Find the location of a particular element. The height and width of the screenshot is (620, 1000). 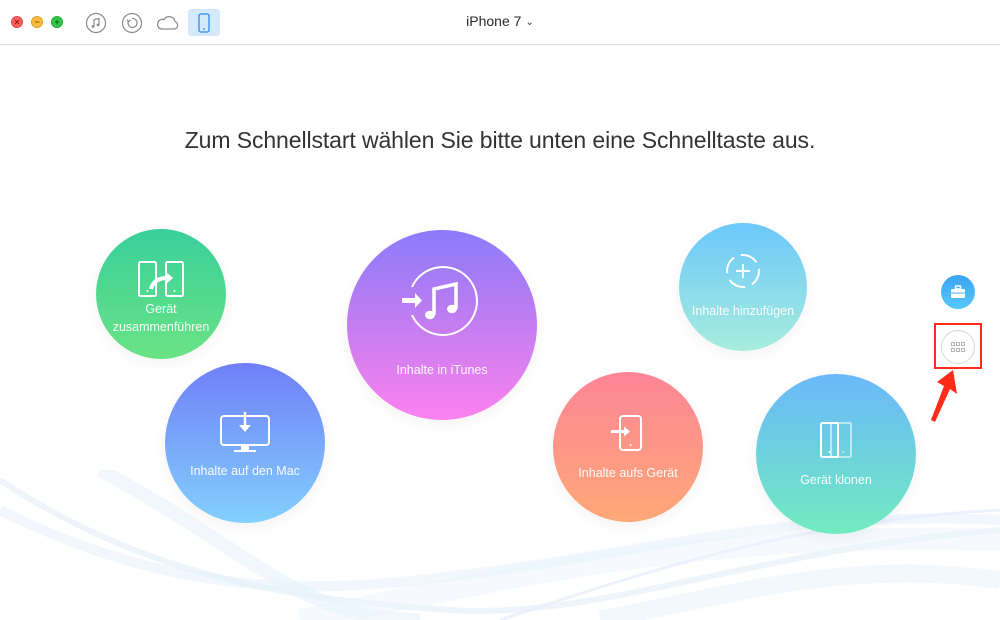

title-bar: × − + iPhone 7 ⌄ is located at coordinates (500, 22).